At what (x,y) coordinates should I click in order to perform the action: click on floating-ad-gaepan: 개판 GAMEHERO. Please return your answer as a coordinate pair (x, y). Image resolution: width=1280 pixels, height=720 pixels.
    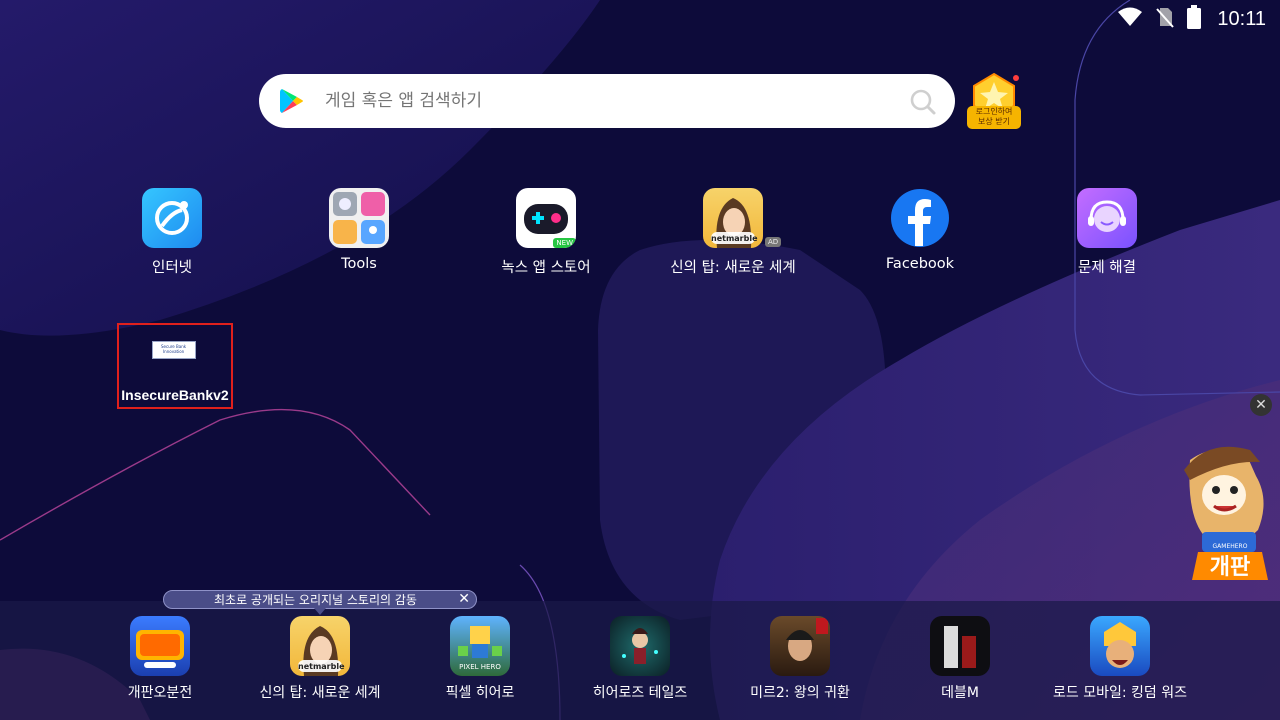
    Looking at the image, I should click on (1229, 520).